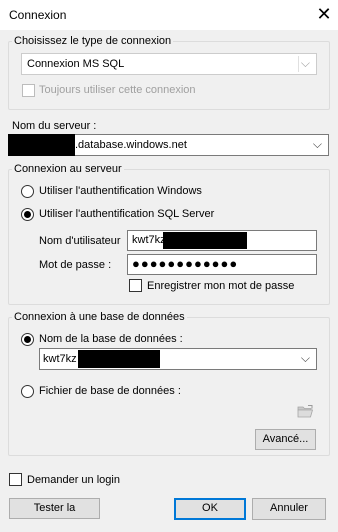 This screenshot has width=338, height=532. What do you see at coordinates (289, 509) in the screenshot?
I see `cancel-button: Annuler` at bounding box center [289, 509].